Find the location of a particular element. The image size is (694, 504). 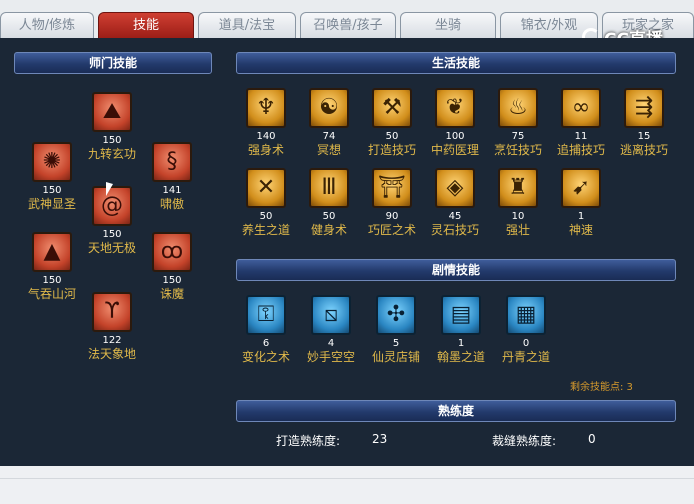

story-skill: ✣ 5 仙灵店铺 is located at coordinates (396, 330).